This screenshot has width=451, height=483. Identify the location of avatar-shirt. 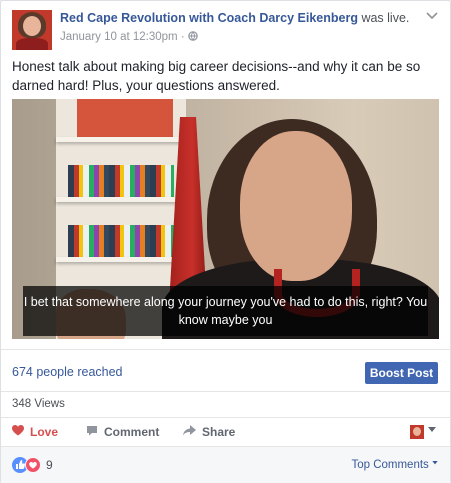
(32, 44).